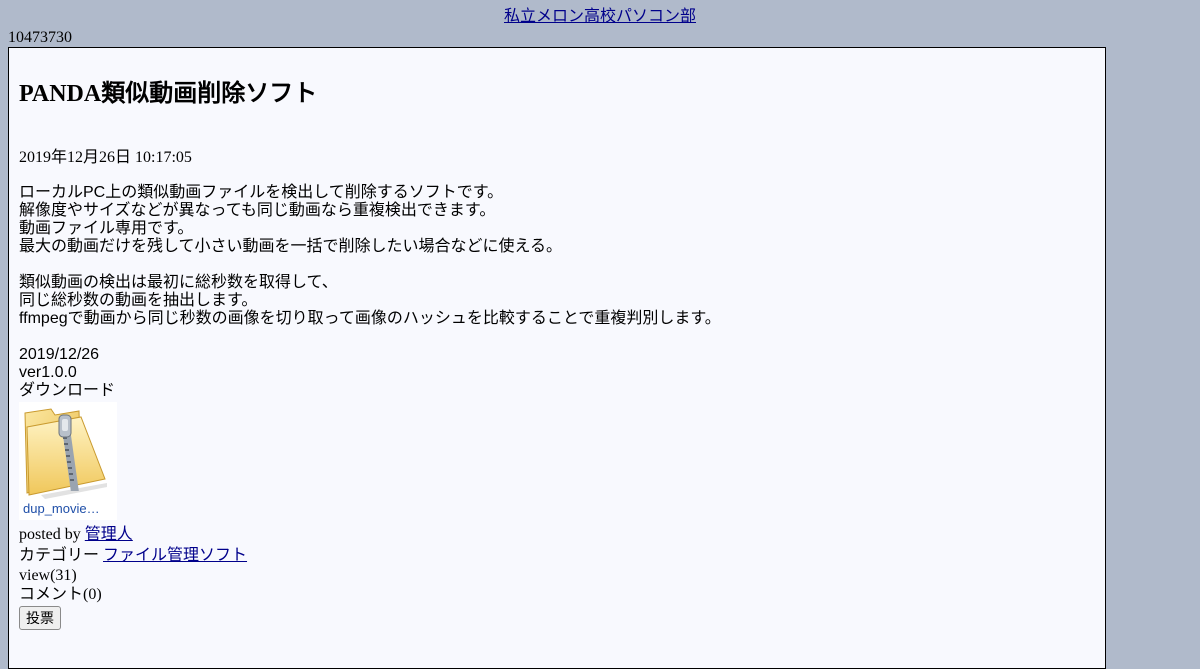 Image resolution: width=1200 pixels, height=669 pixels. I want to click on download-label: ダウンロード, so click(67, 390).